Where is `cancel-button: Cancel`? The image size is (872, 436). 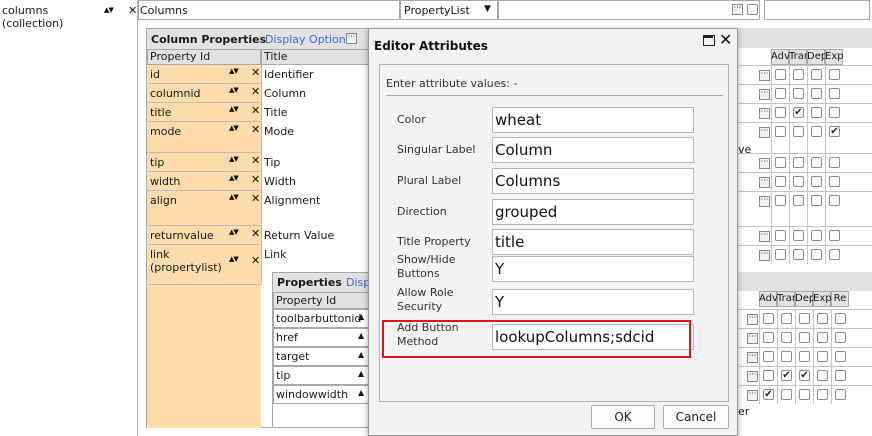 cancel-button: Cancel is located at coordinates (696, 417).